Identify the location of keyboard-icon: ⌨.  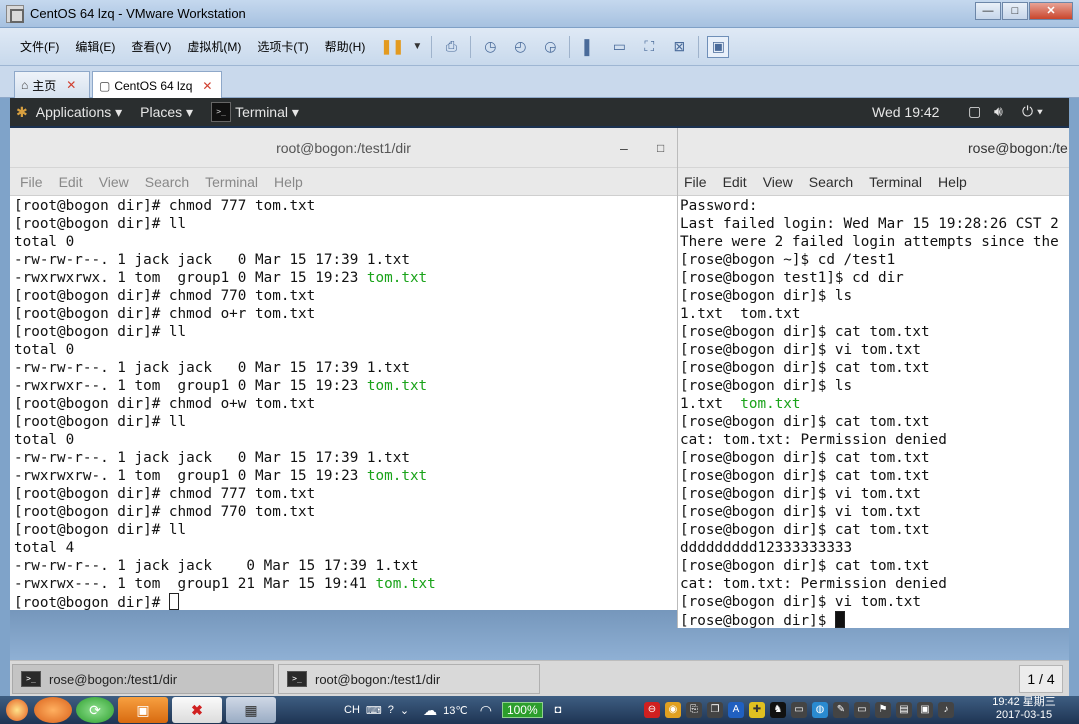
(374, 710).